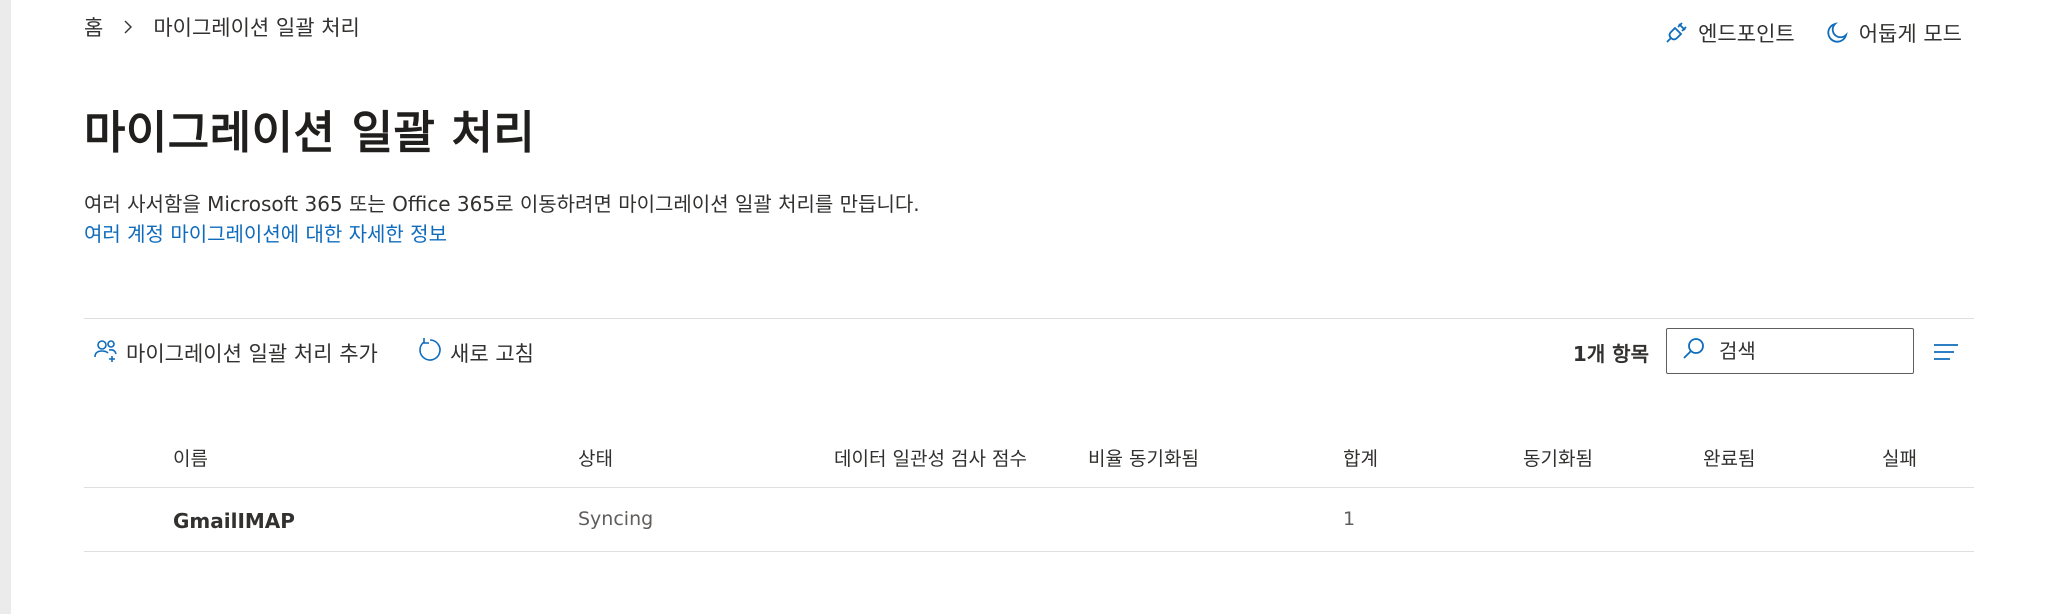  I want to click on add-people-icon, so click(106, 352).